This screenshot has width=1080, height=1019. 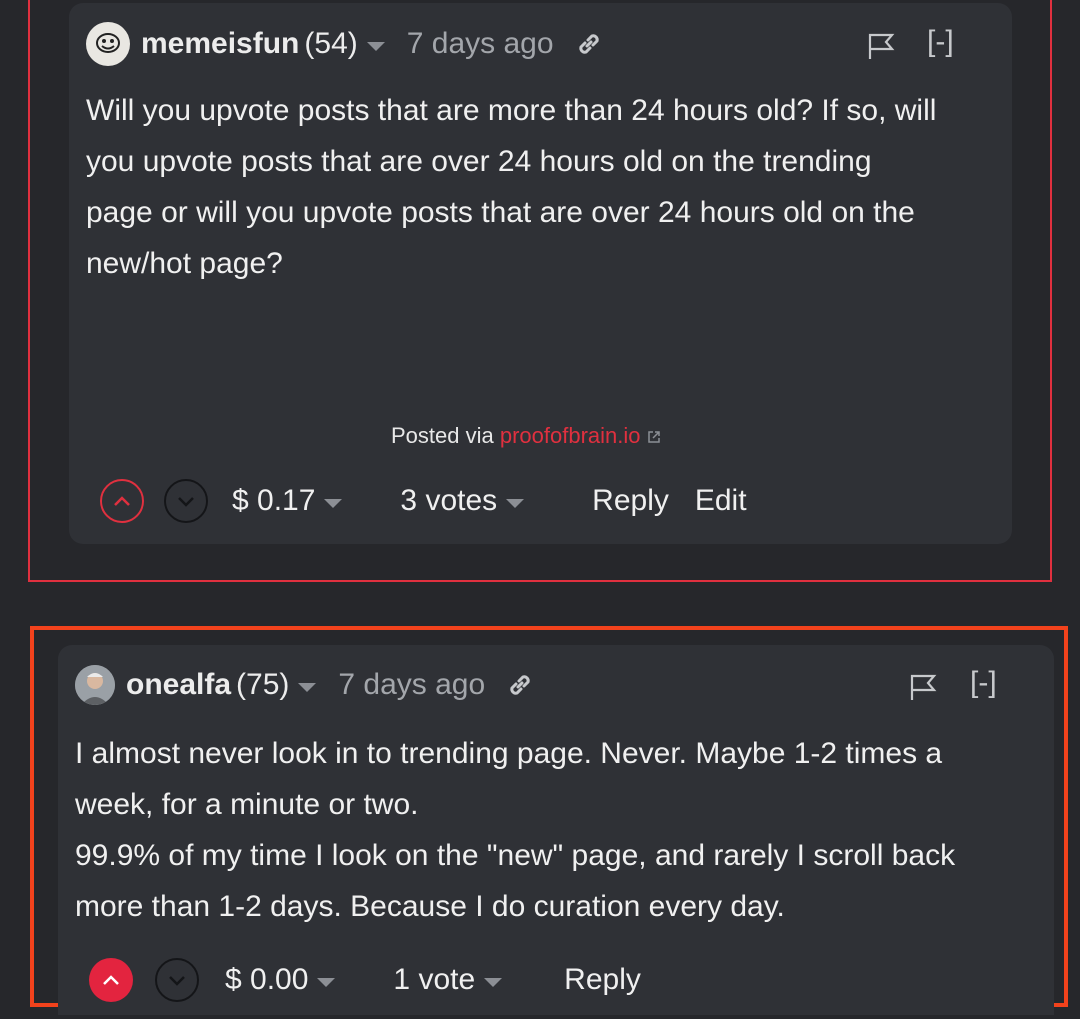 What do you see at coordinates (263, 684) in the screenshot?
I see `author-reputation: (75)` at bounding box center [263, 684].